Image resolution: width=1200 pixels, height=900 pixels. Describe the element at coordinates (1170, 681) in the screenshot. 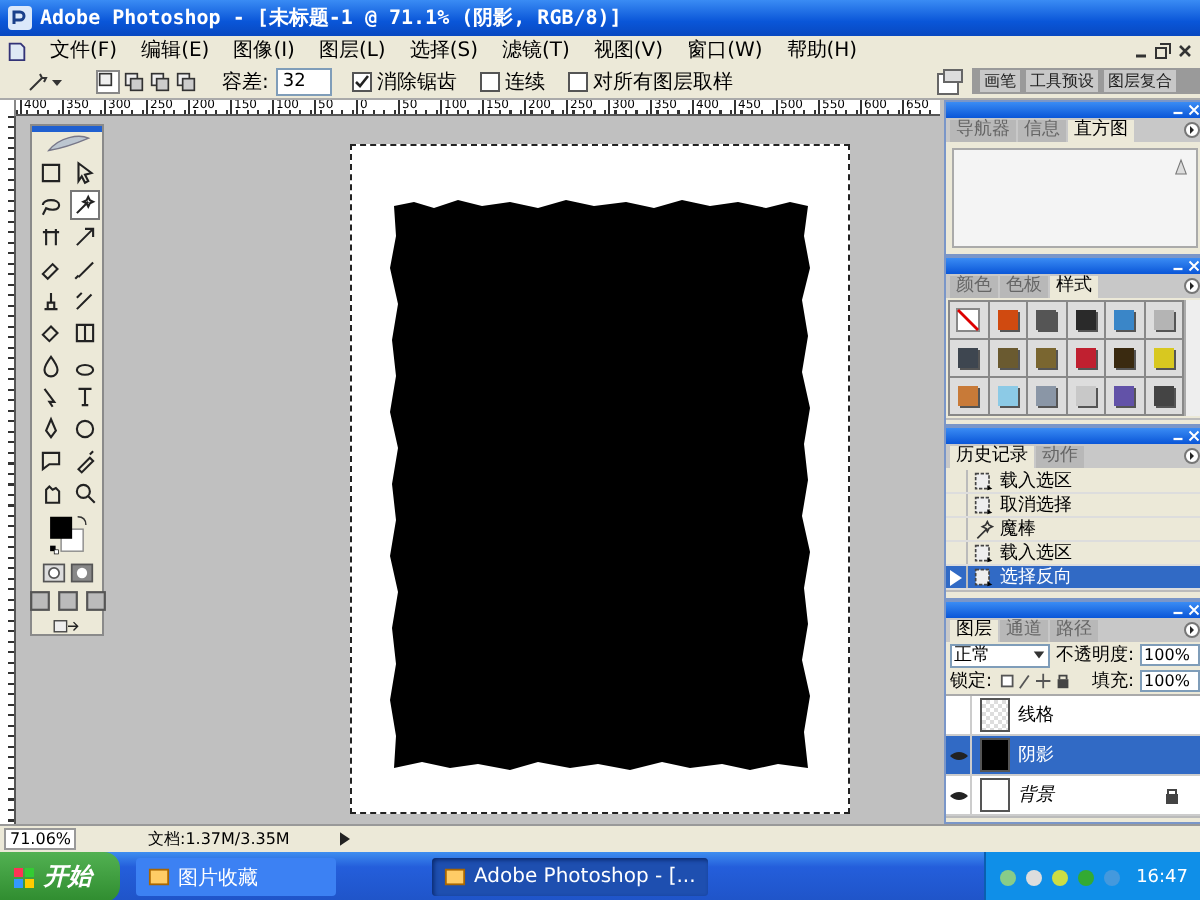

I see `fill-field: 100%` at that location.